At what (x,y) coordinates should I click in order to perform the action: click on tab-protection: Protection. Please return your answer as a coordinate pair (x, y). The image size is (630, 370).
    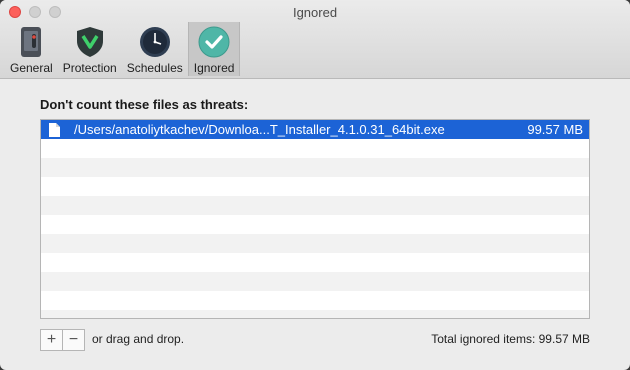
    Looking at the image, I should click on (90, 49).